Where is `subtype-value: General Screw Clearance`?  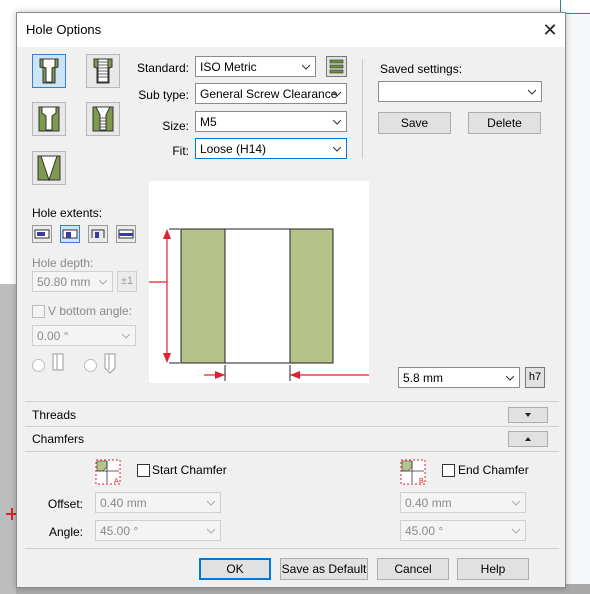
subtype-value: General Screw Clearance is located at coordinates (269, 94).